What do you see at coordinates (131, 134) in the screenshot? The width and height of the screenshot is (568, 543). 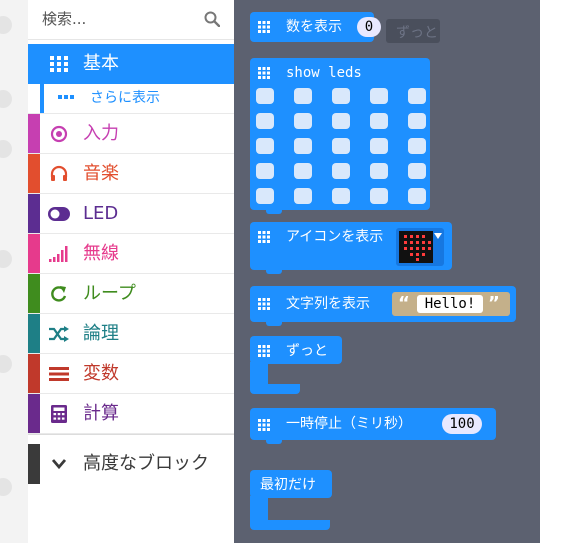 I see `category-input: 入力` at bounding box center [131, 134].